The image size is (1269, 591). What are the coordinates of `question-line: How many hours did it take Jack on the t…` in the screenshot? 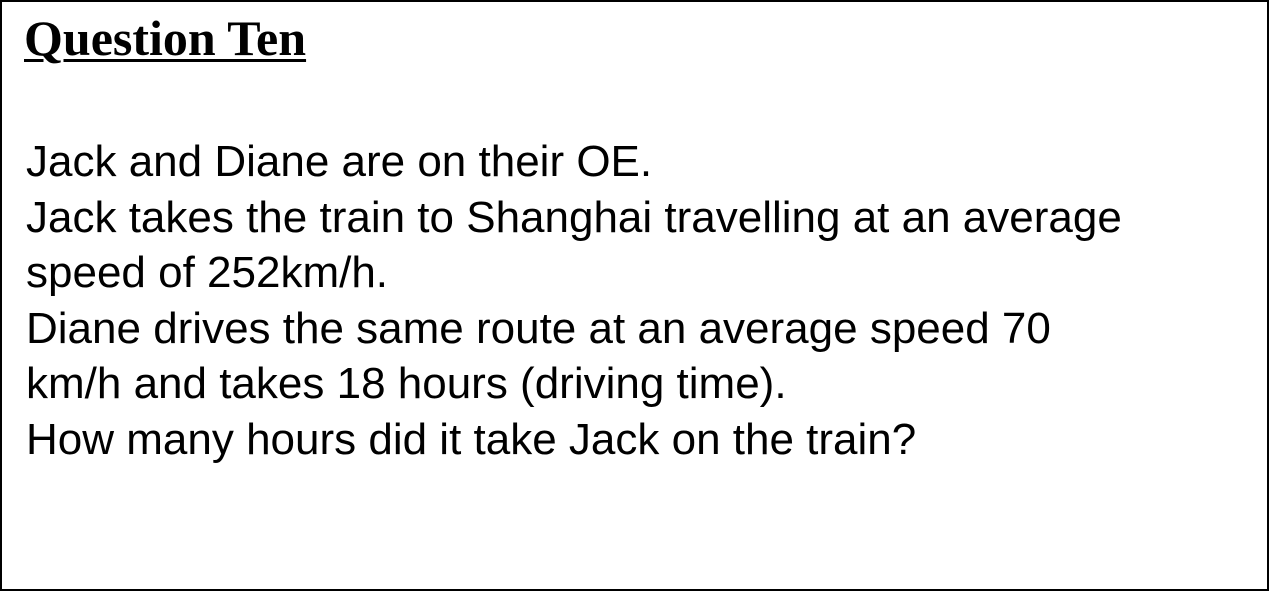 It's located at (471, 439).